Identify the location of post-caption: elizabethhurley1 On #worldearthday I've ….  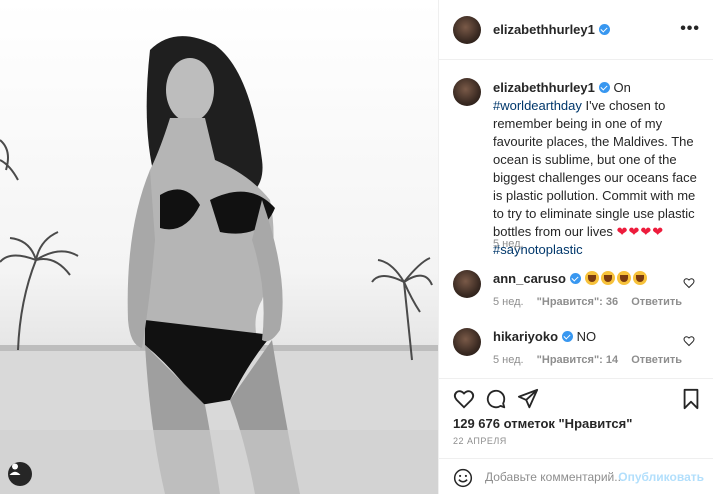
(596, 169).